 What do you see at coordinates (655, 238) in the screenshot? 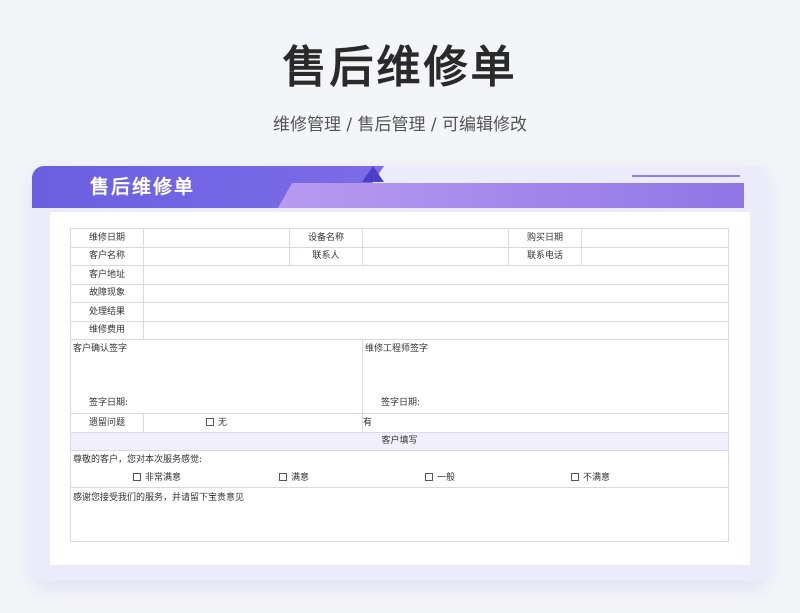
I see `purchase-date-field` at bounding box center [655, 238].